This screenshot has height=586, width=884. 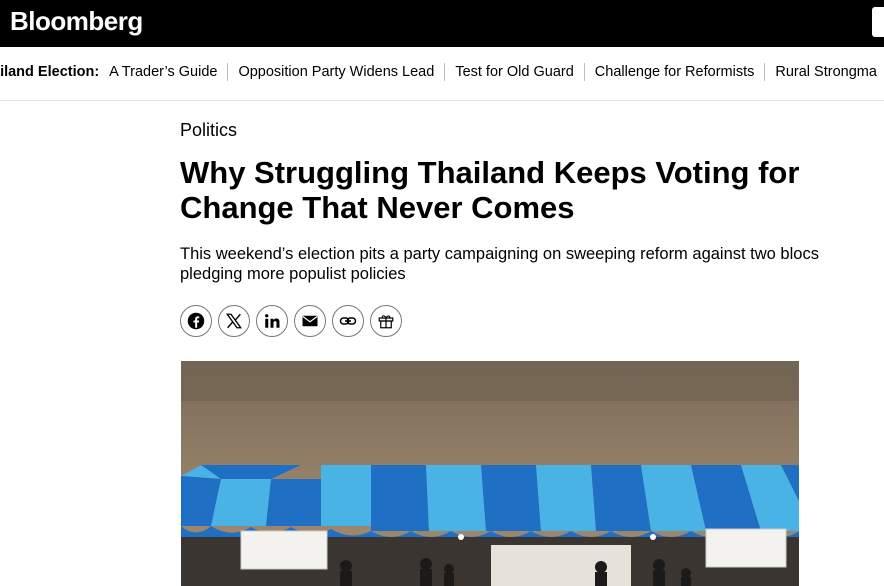 I want to click on linkedin-icon, so click(x=272, y=321).